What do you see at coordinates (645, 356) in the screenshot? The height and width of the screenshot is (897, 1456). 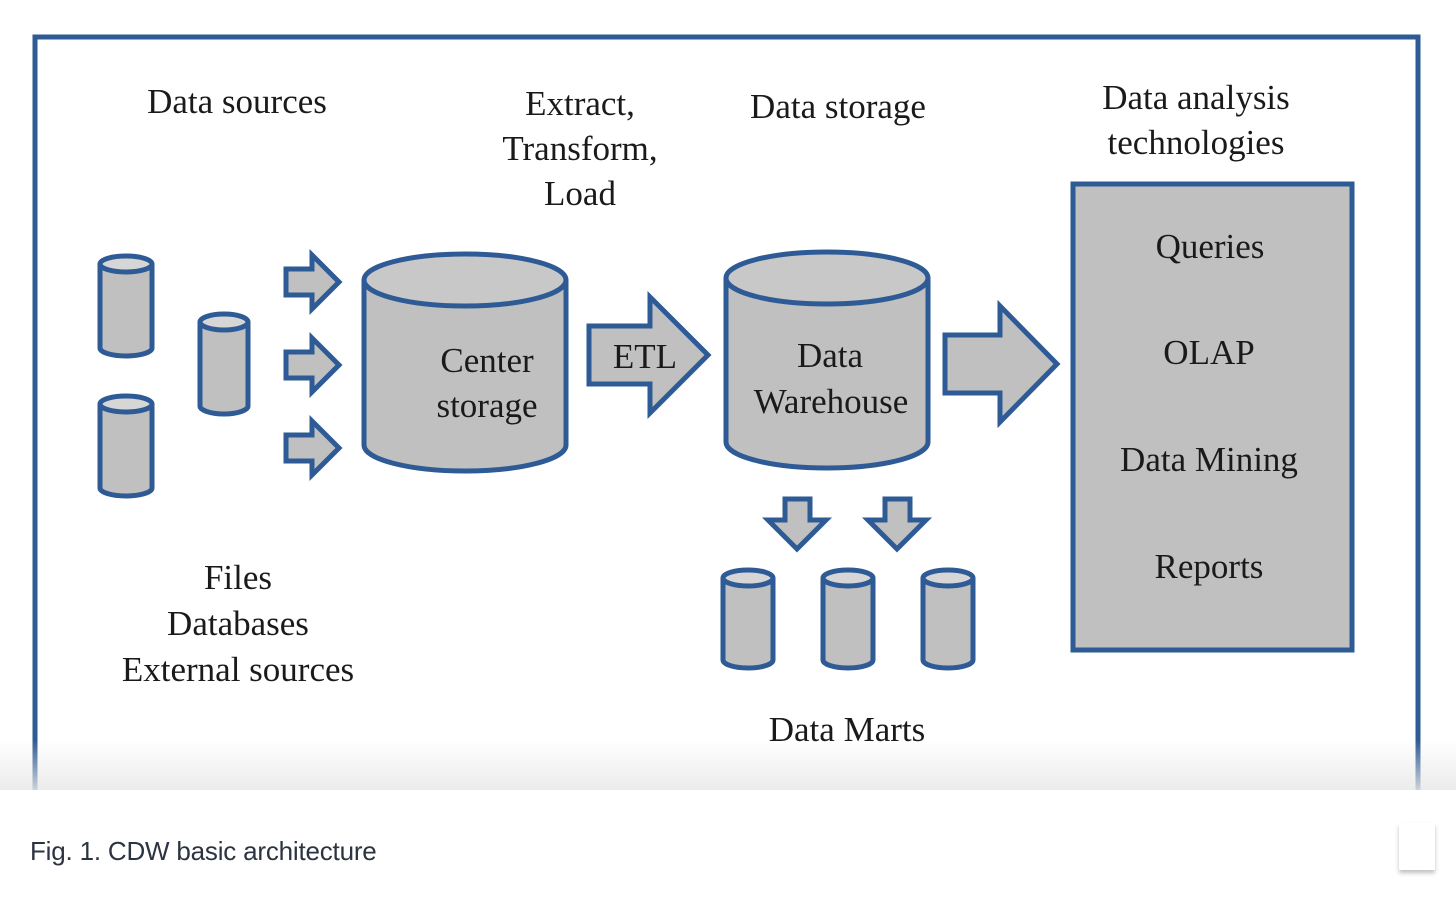 I see `etl-arrow-label: ETL` at bounding box center [645, 356].